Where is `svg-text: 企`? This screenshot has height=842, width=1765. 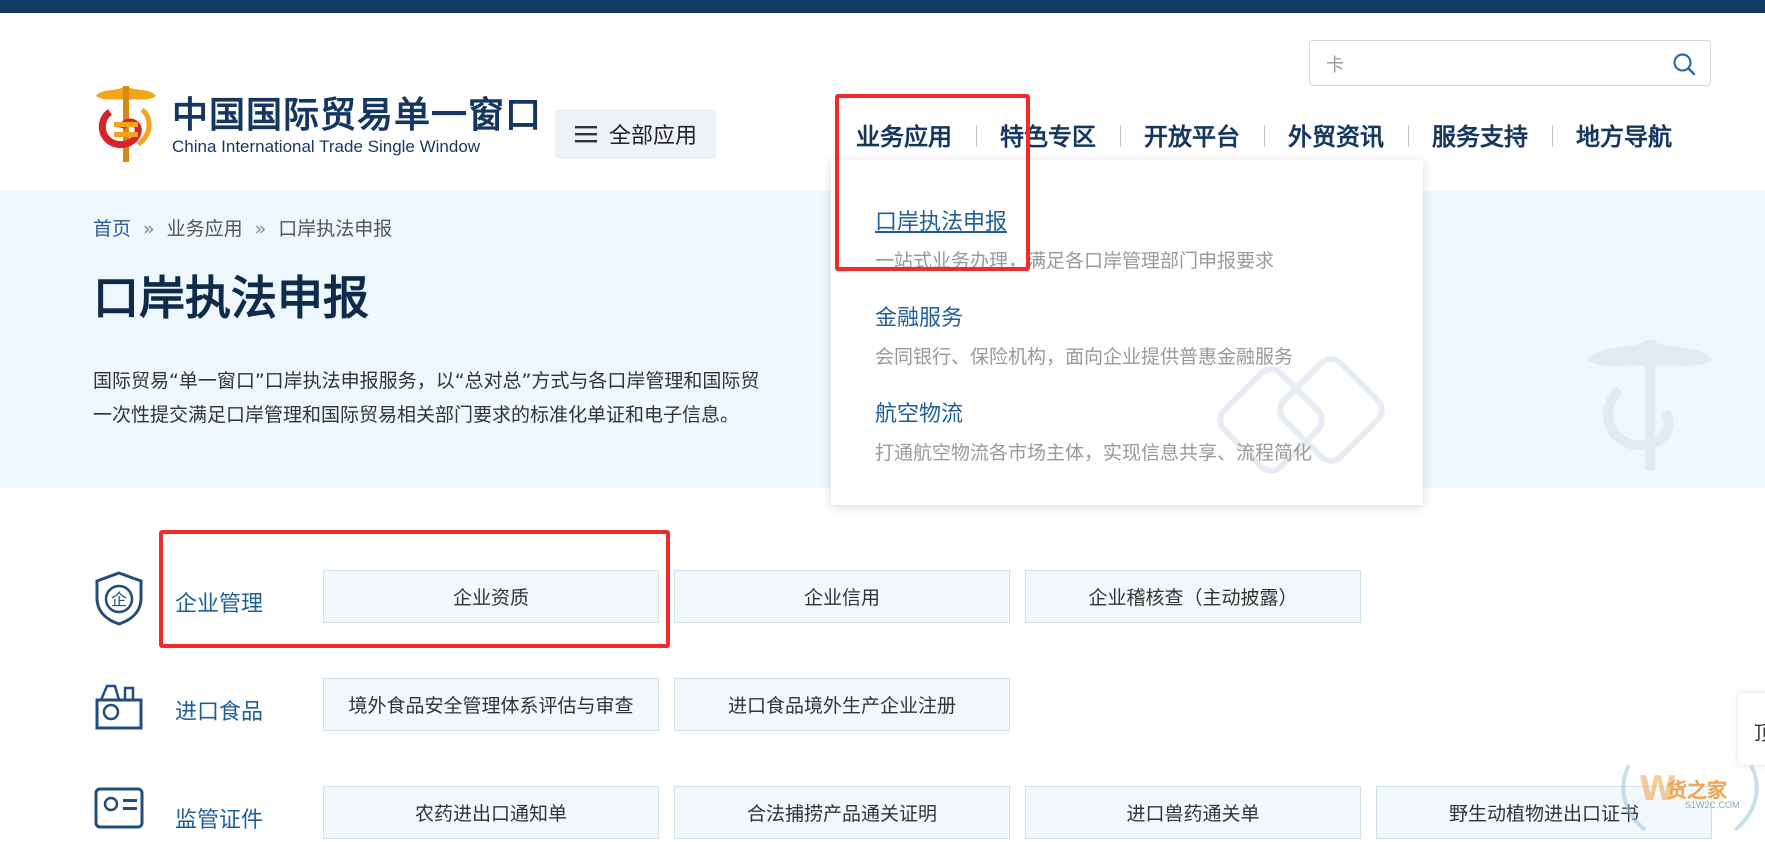 svg-text: 企 is located at coordinates (119, 599).